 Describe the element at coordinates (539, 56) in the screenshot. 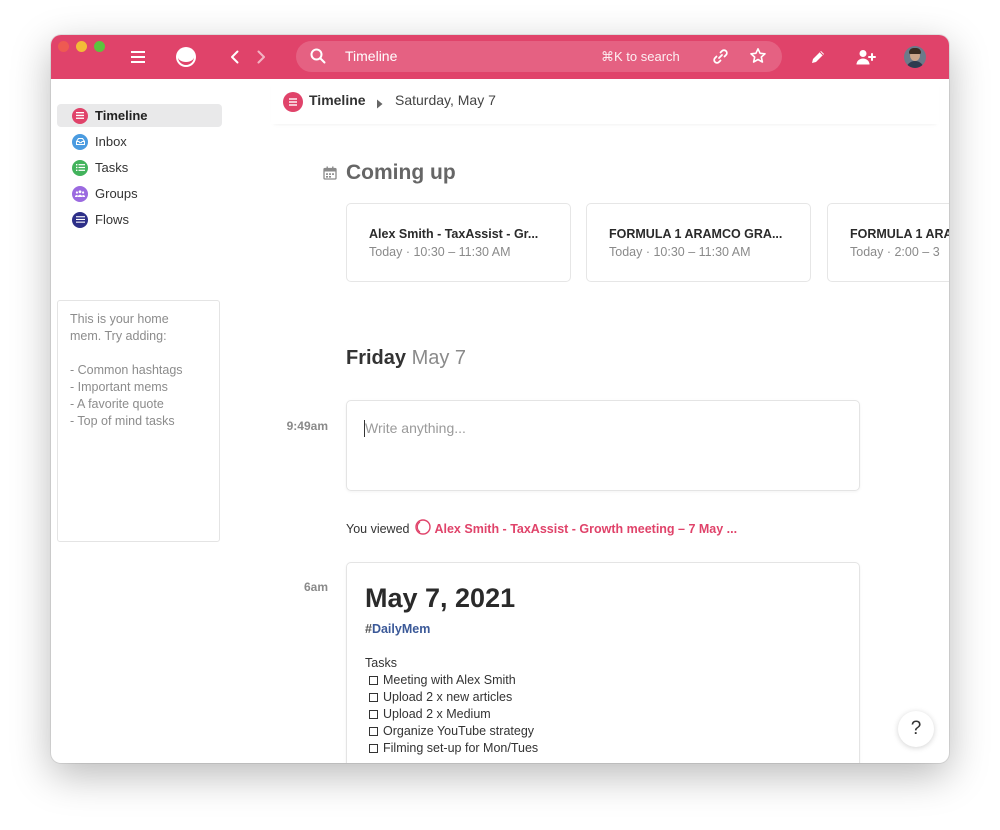

I see `search-bar: Timeline ⌘K to search` at that location.